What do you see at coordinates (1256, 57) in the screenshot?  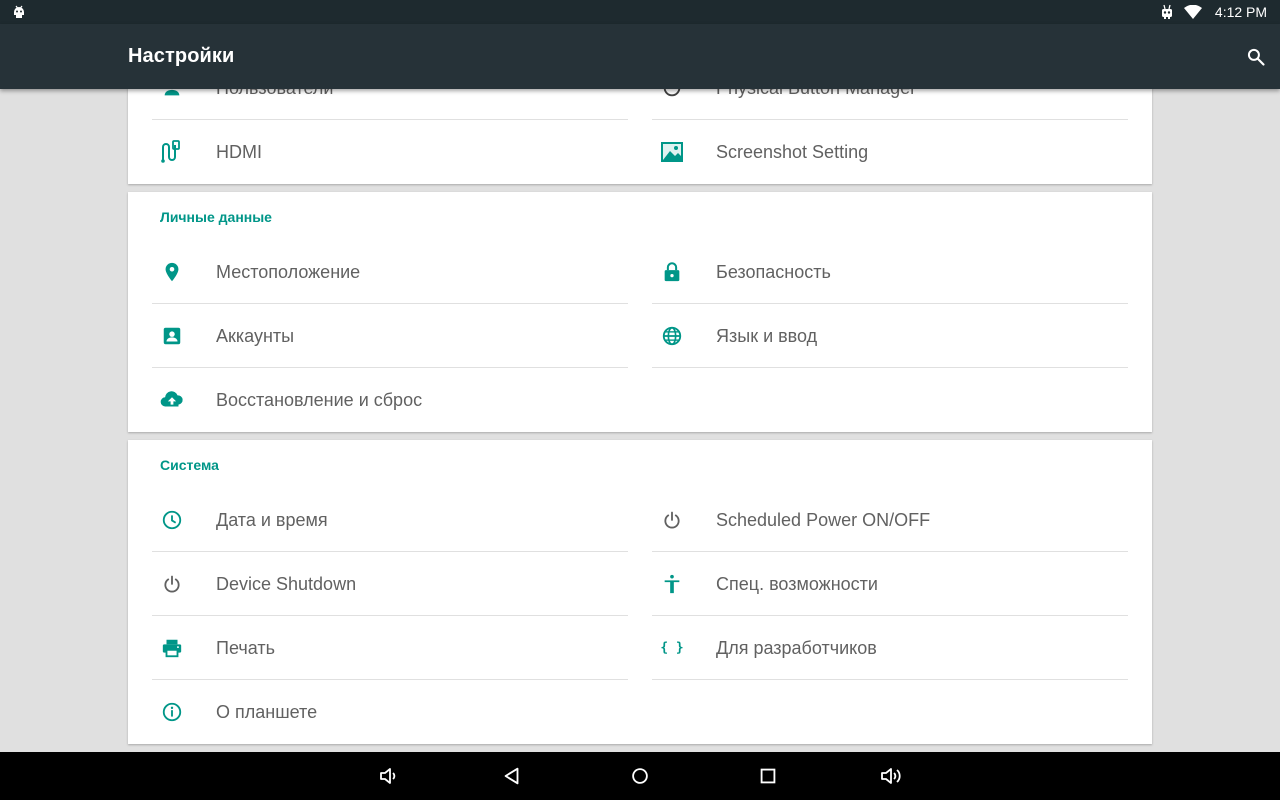 I see `search-icon` at bounding box center [1256, 57].